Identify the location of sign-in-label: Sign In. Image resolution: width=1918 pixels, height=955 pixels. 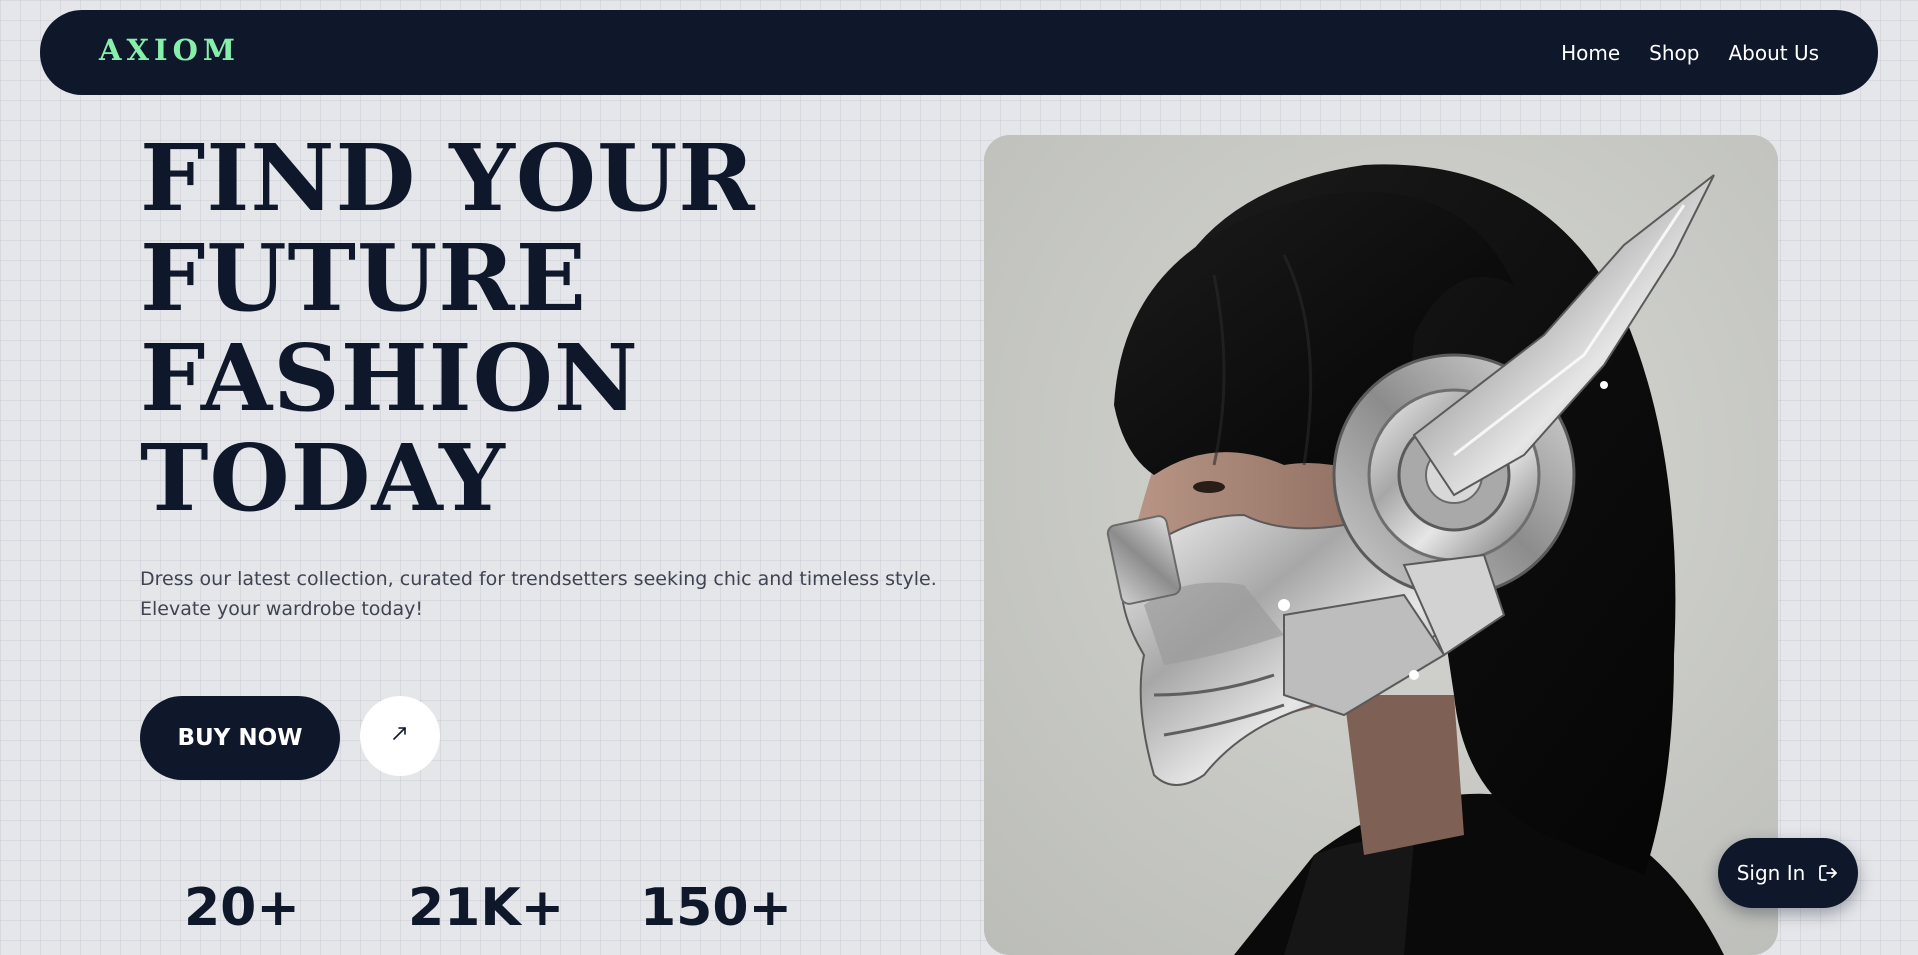
(1771, 873).